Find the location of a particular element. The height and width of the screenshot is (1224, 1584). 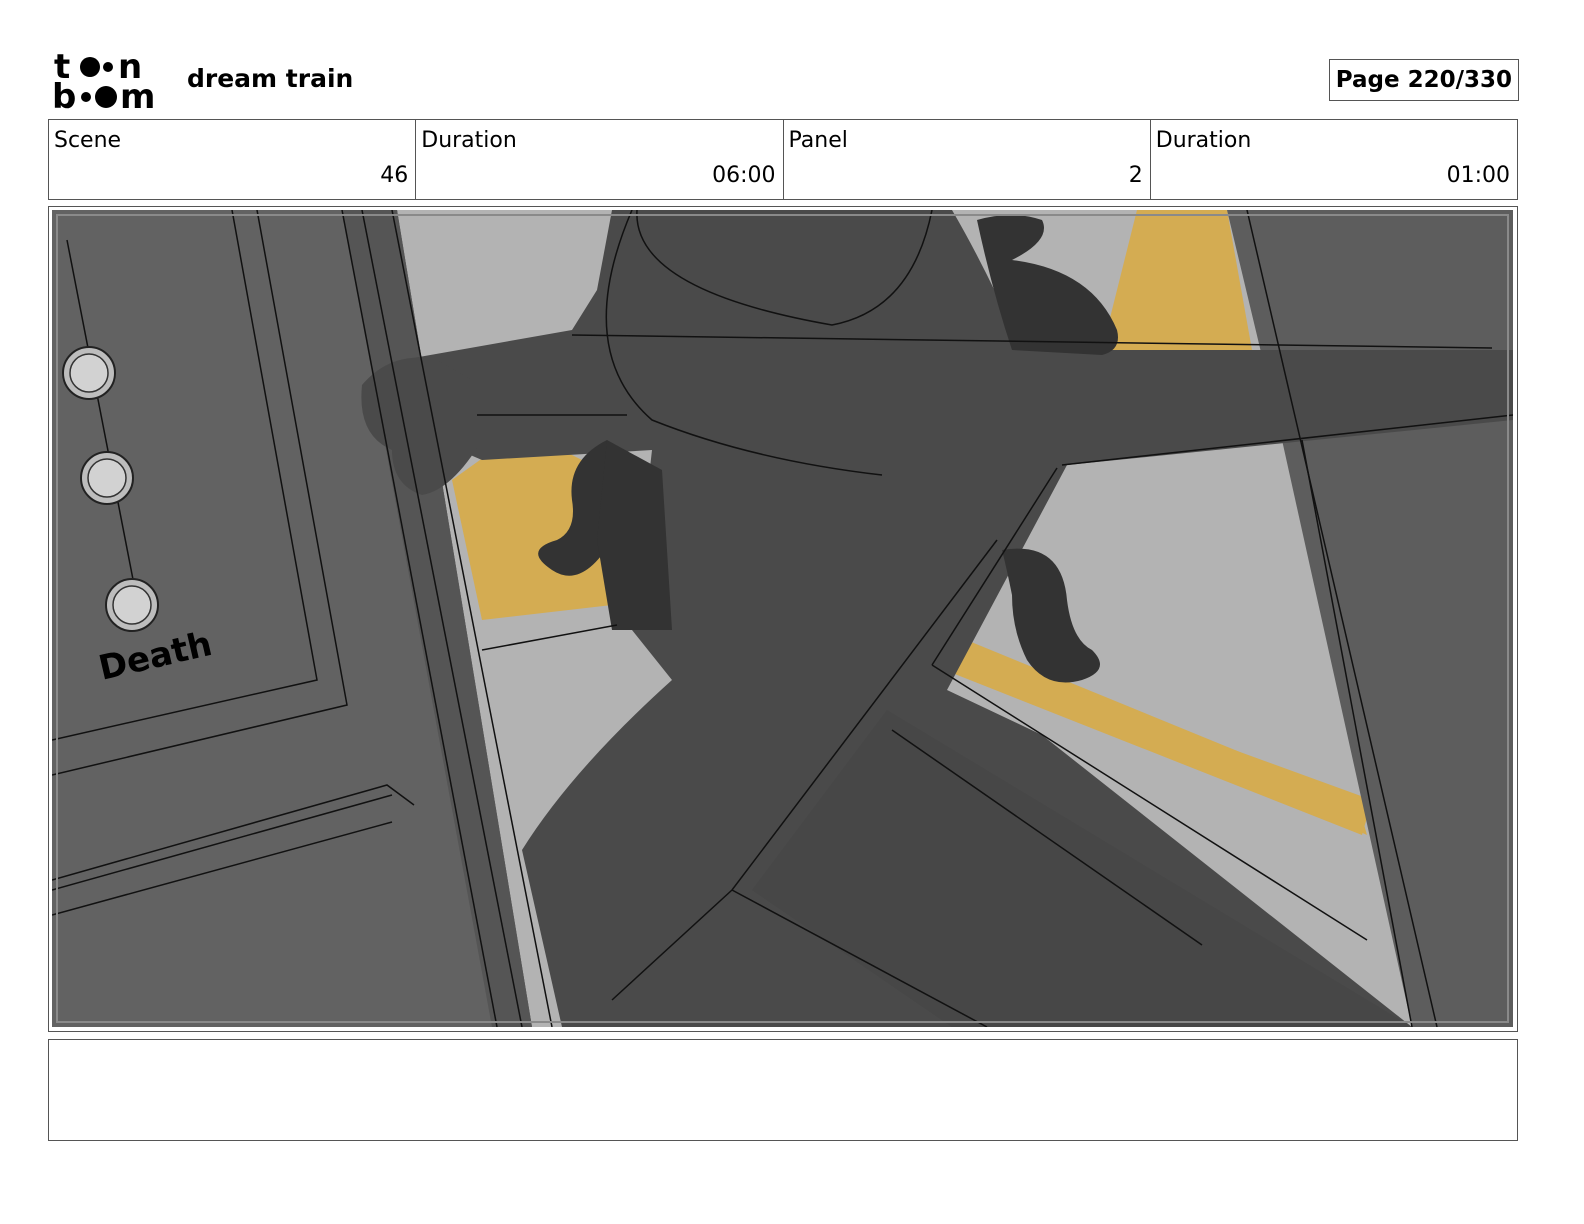

scene-label: Scene is located at coordinates (88, 140).